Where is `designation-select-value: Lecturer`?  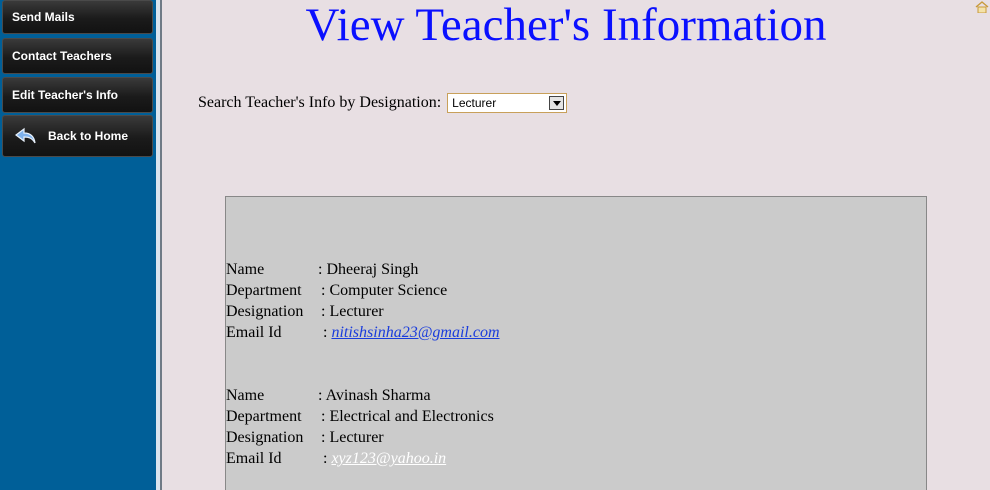 designation-select-value: Lecturer is located at coordinates (474, 103).